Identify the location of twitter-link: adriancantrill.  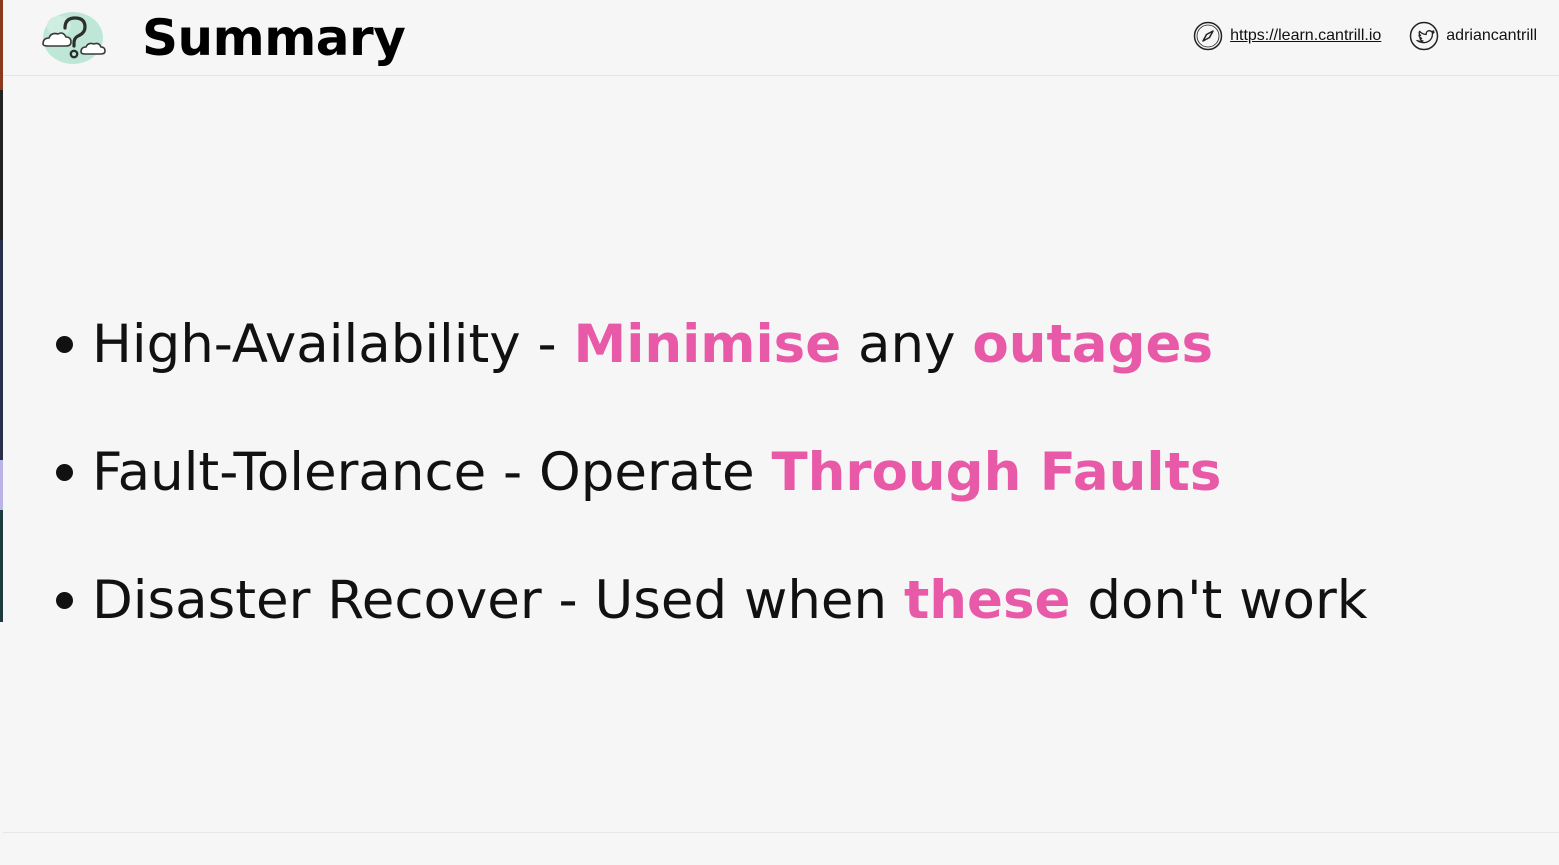
(1473, 36).